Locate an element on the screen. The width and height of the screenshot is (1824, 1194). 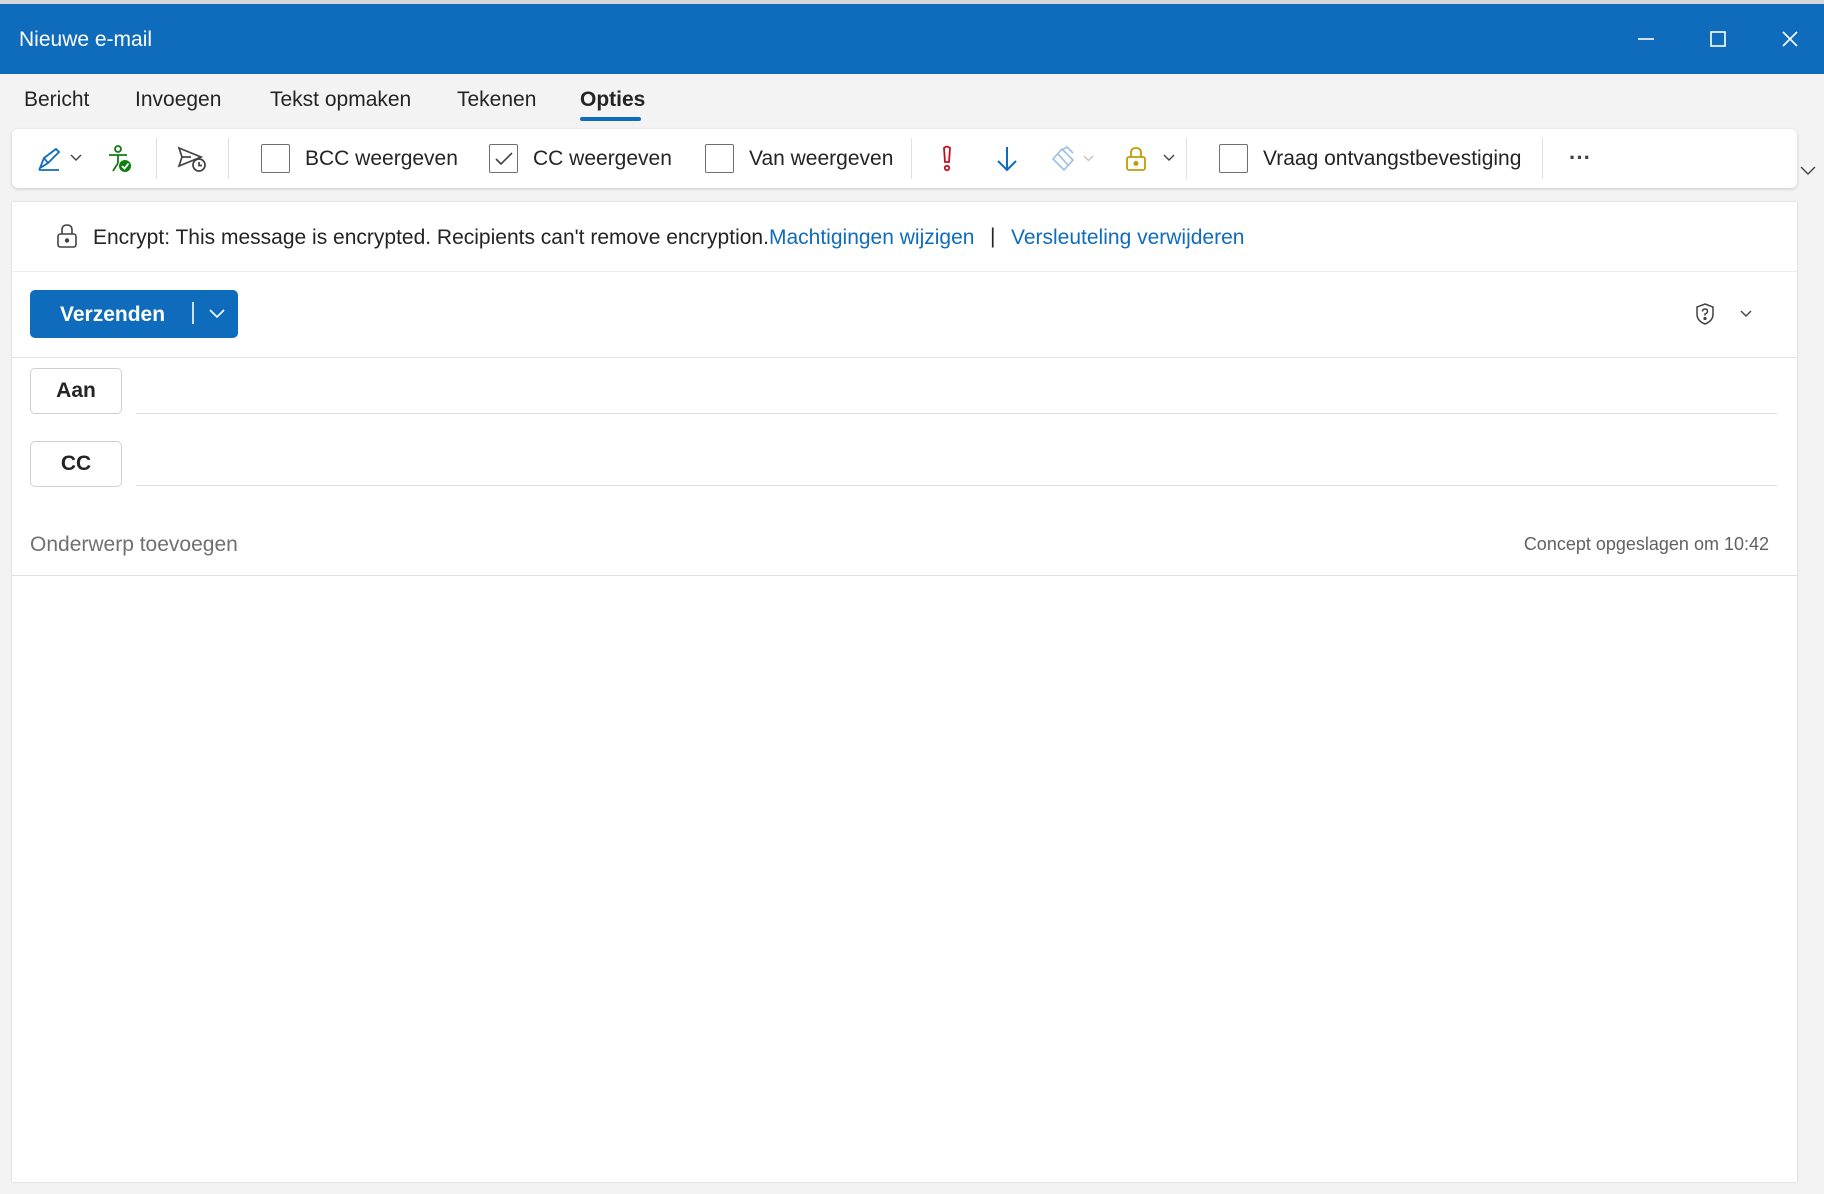
checkmark-icon is located at coordinates (503, 158).